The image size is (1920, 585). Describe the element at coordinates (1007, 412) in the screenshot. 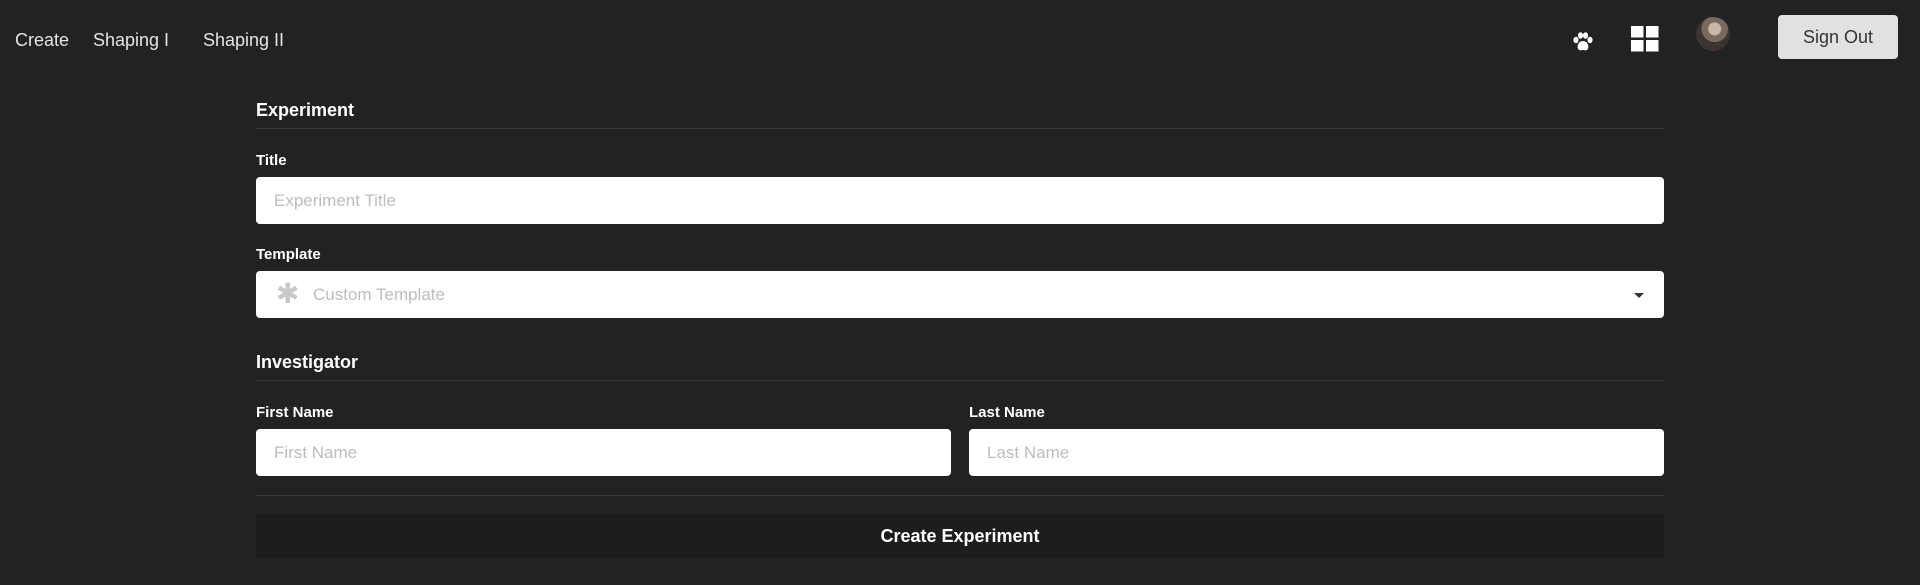

I see `last-name-label: Last Name` at that location.